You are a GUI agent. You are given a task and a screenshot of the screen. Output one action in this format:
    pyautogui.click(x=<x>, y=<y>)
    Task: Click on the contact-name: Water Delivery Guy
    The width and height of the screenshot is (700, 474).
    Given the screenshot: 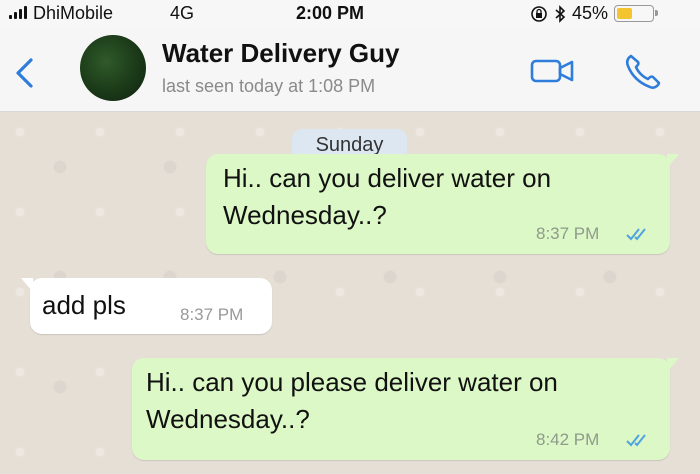 What is the action you would take?
    pyautogui.click(x=280, y=53)
    